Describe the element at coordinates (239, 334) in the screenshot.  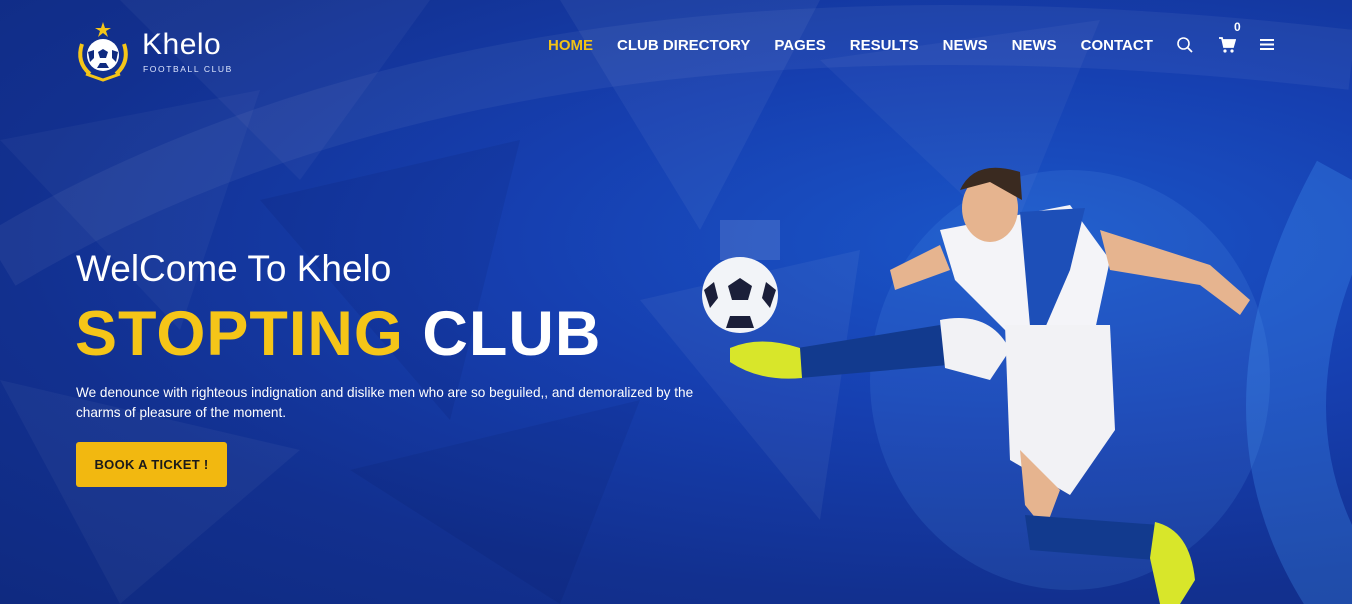
I see `hero-title-accent: STOPTING` at that location.